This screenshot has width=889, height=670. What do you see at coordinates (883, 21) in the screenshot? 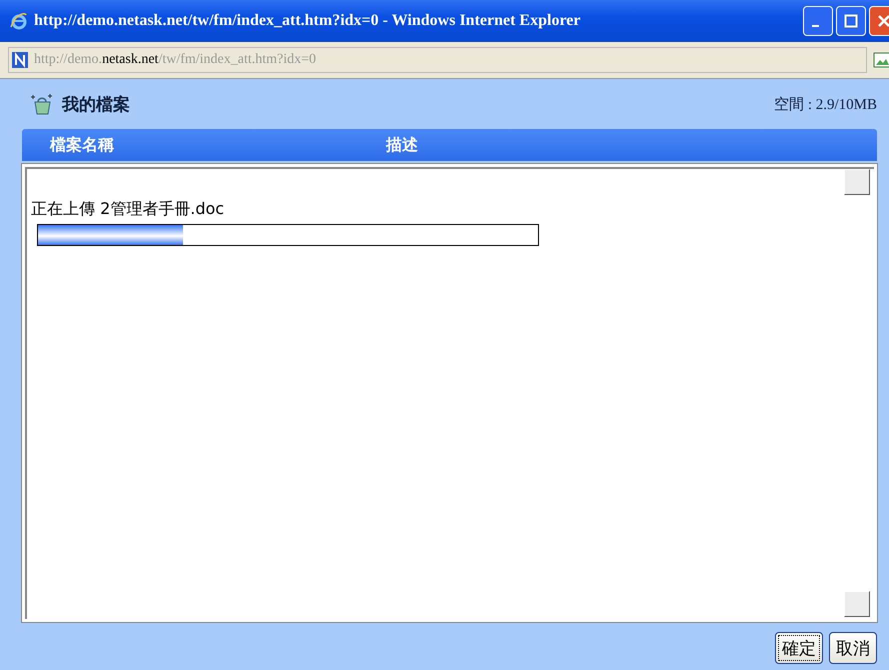
I see `close-icon` at bounding box center [883, 21].